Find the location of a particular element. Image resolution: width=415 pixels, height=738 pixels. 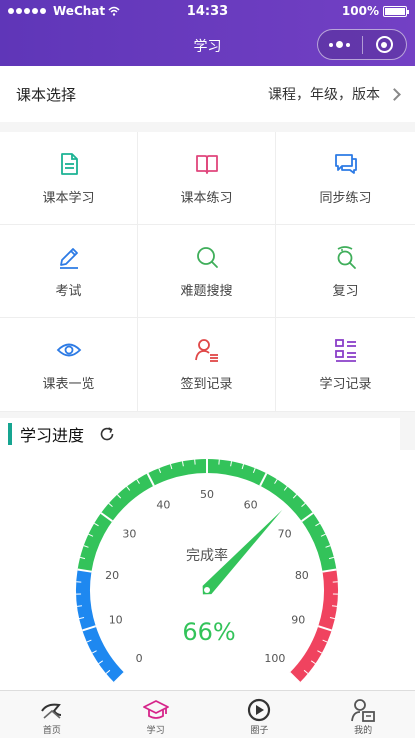

grid-item-label: 同步练习 is located at coordinates (345, 198).